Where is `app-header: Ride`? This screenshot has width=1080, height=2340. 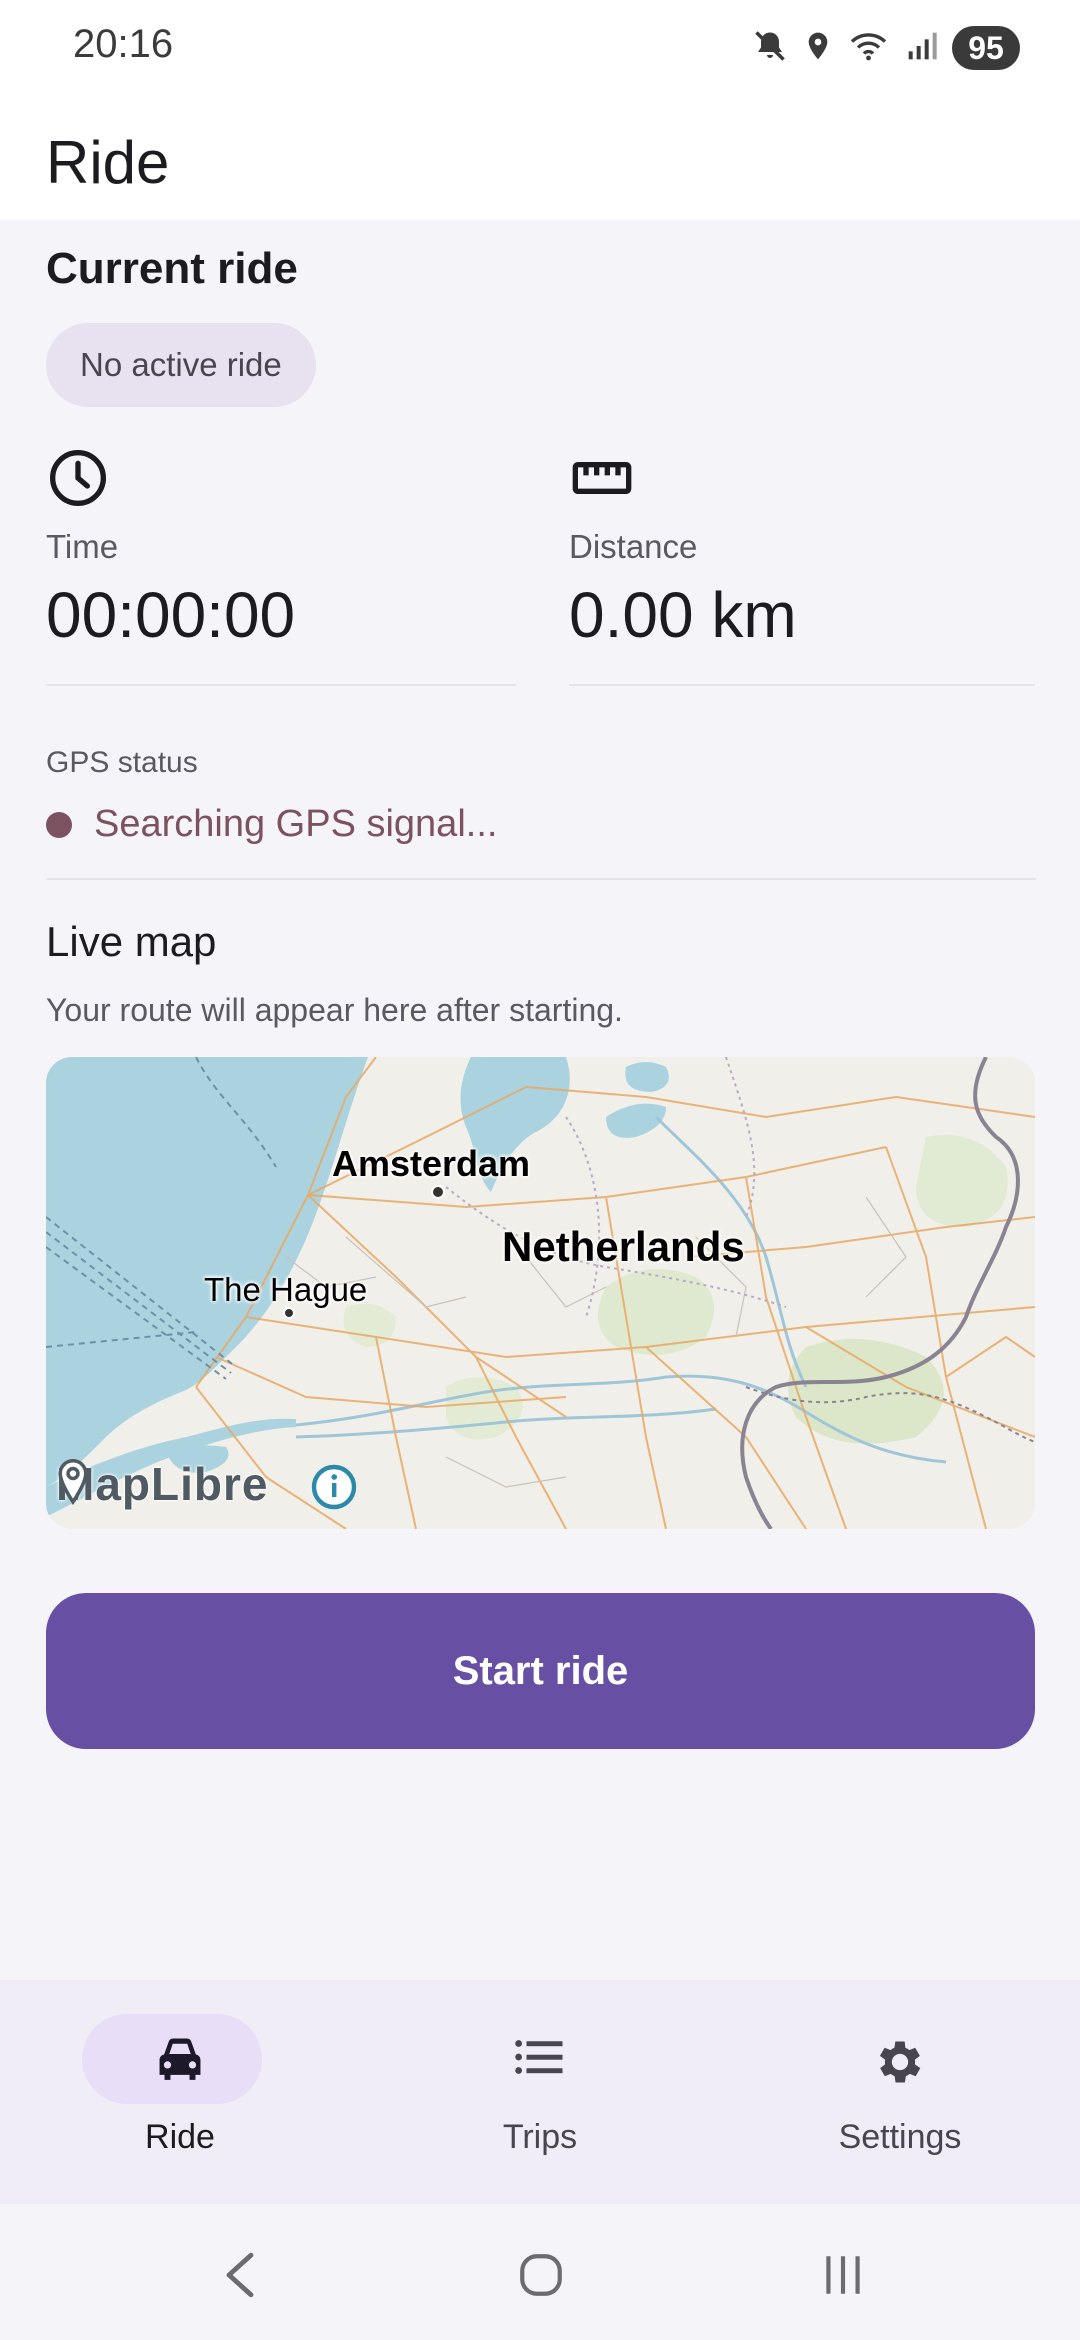 app-header: Ride is located at coordinates (540, 158).